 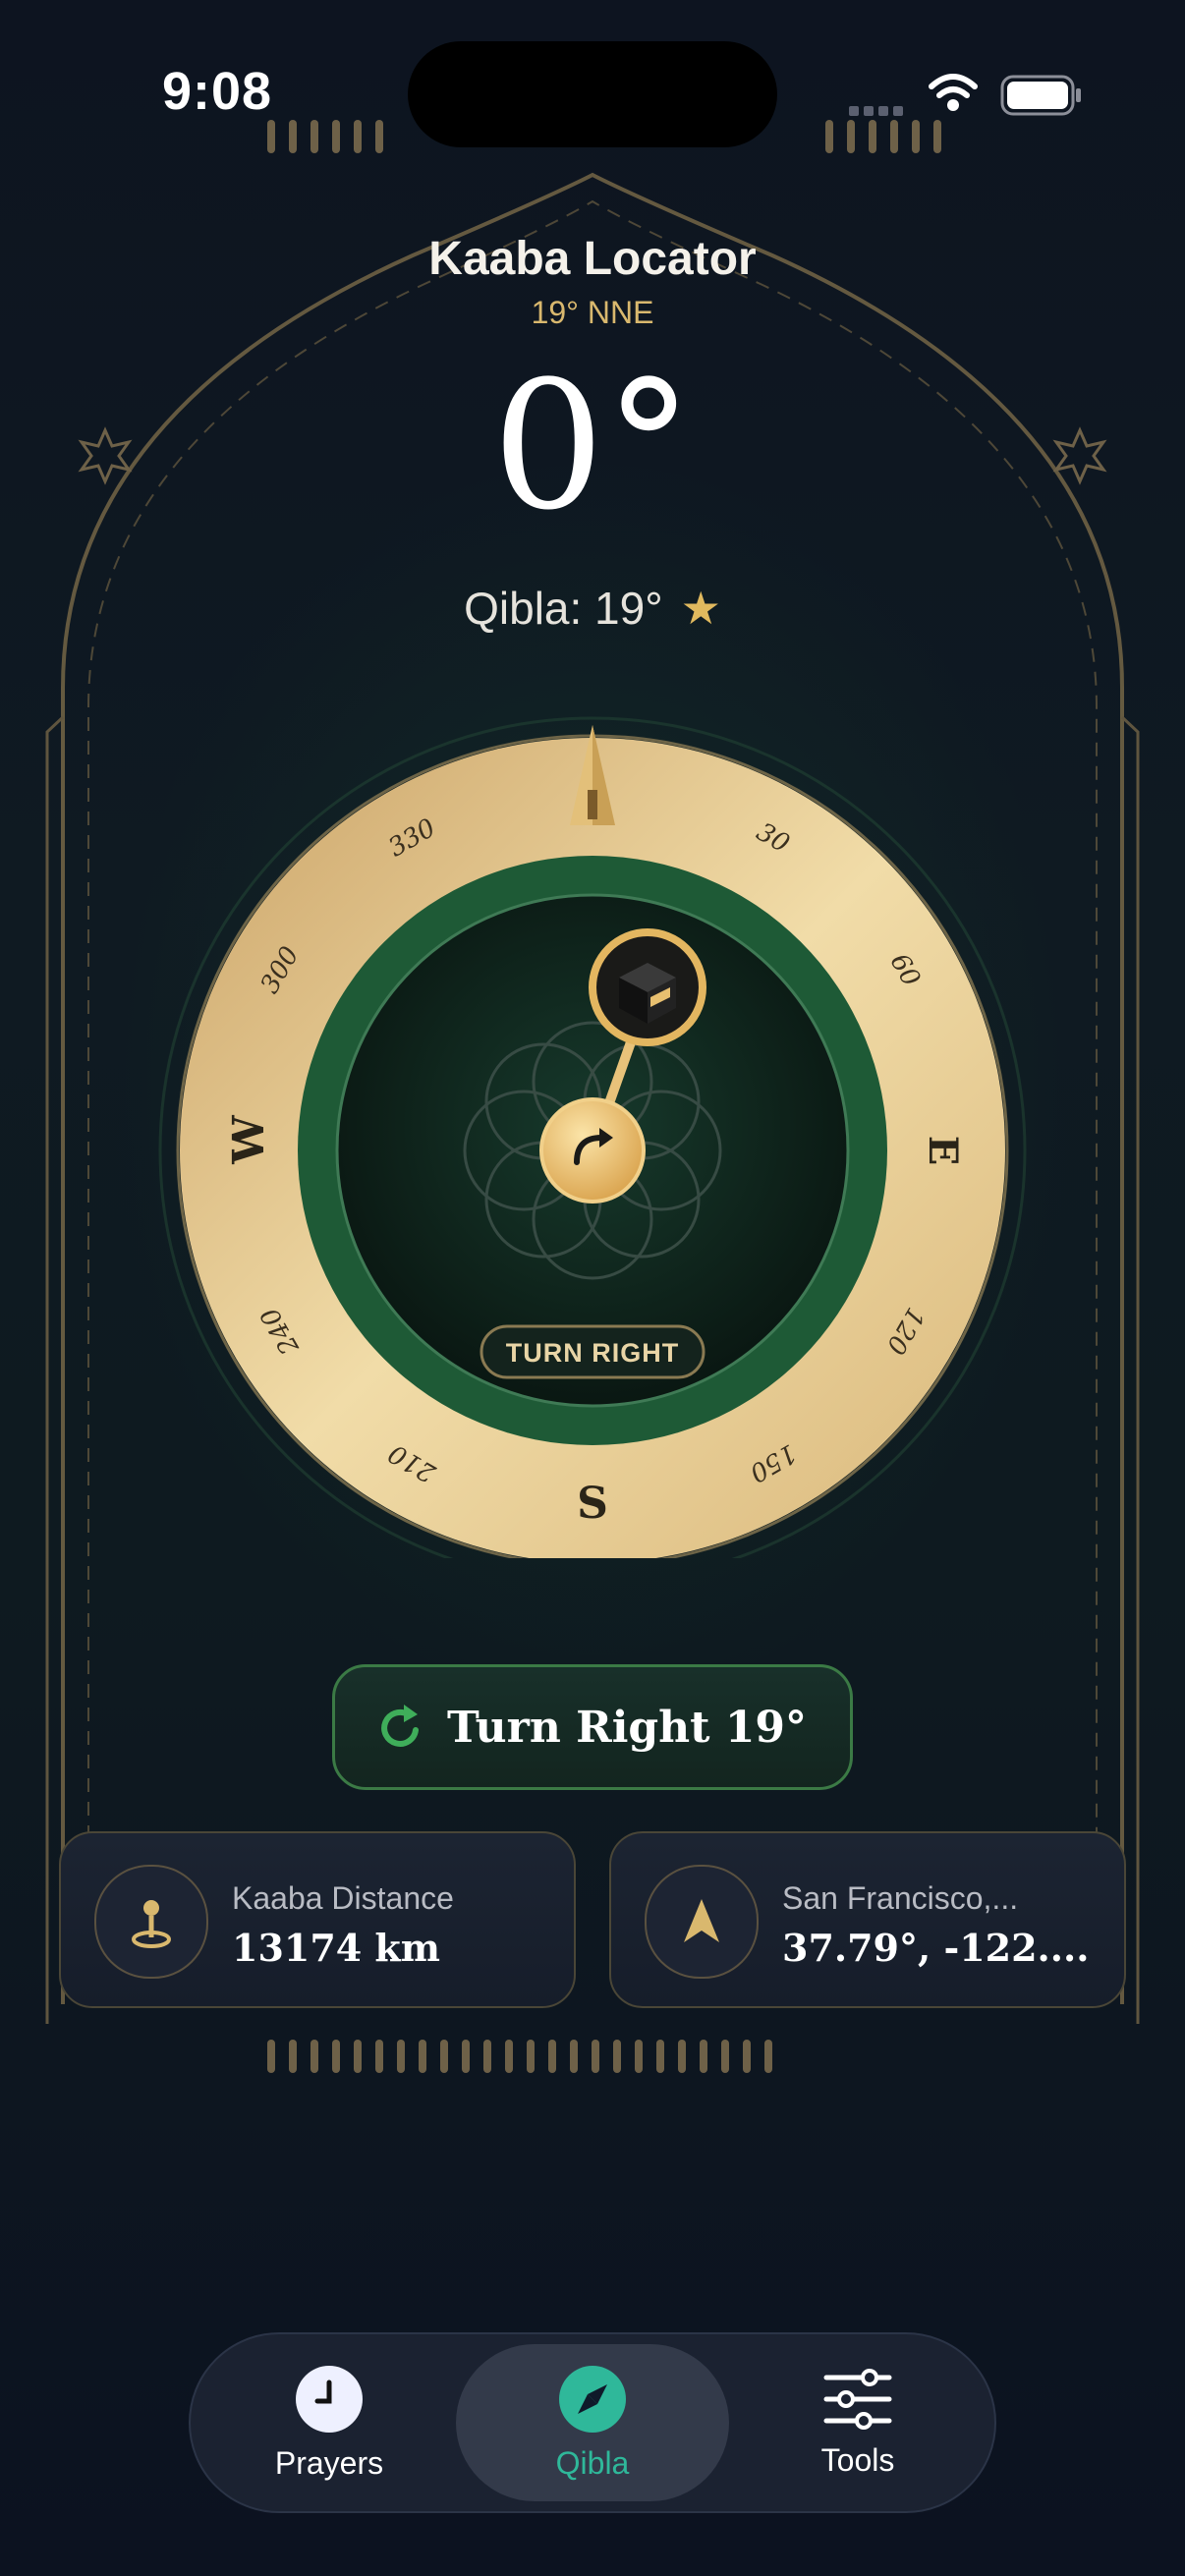 What do you see at coordinates (400, 1726) in the screenshot?
I see `refresh-icon` at bounding box center [400, 1726].